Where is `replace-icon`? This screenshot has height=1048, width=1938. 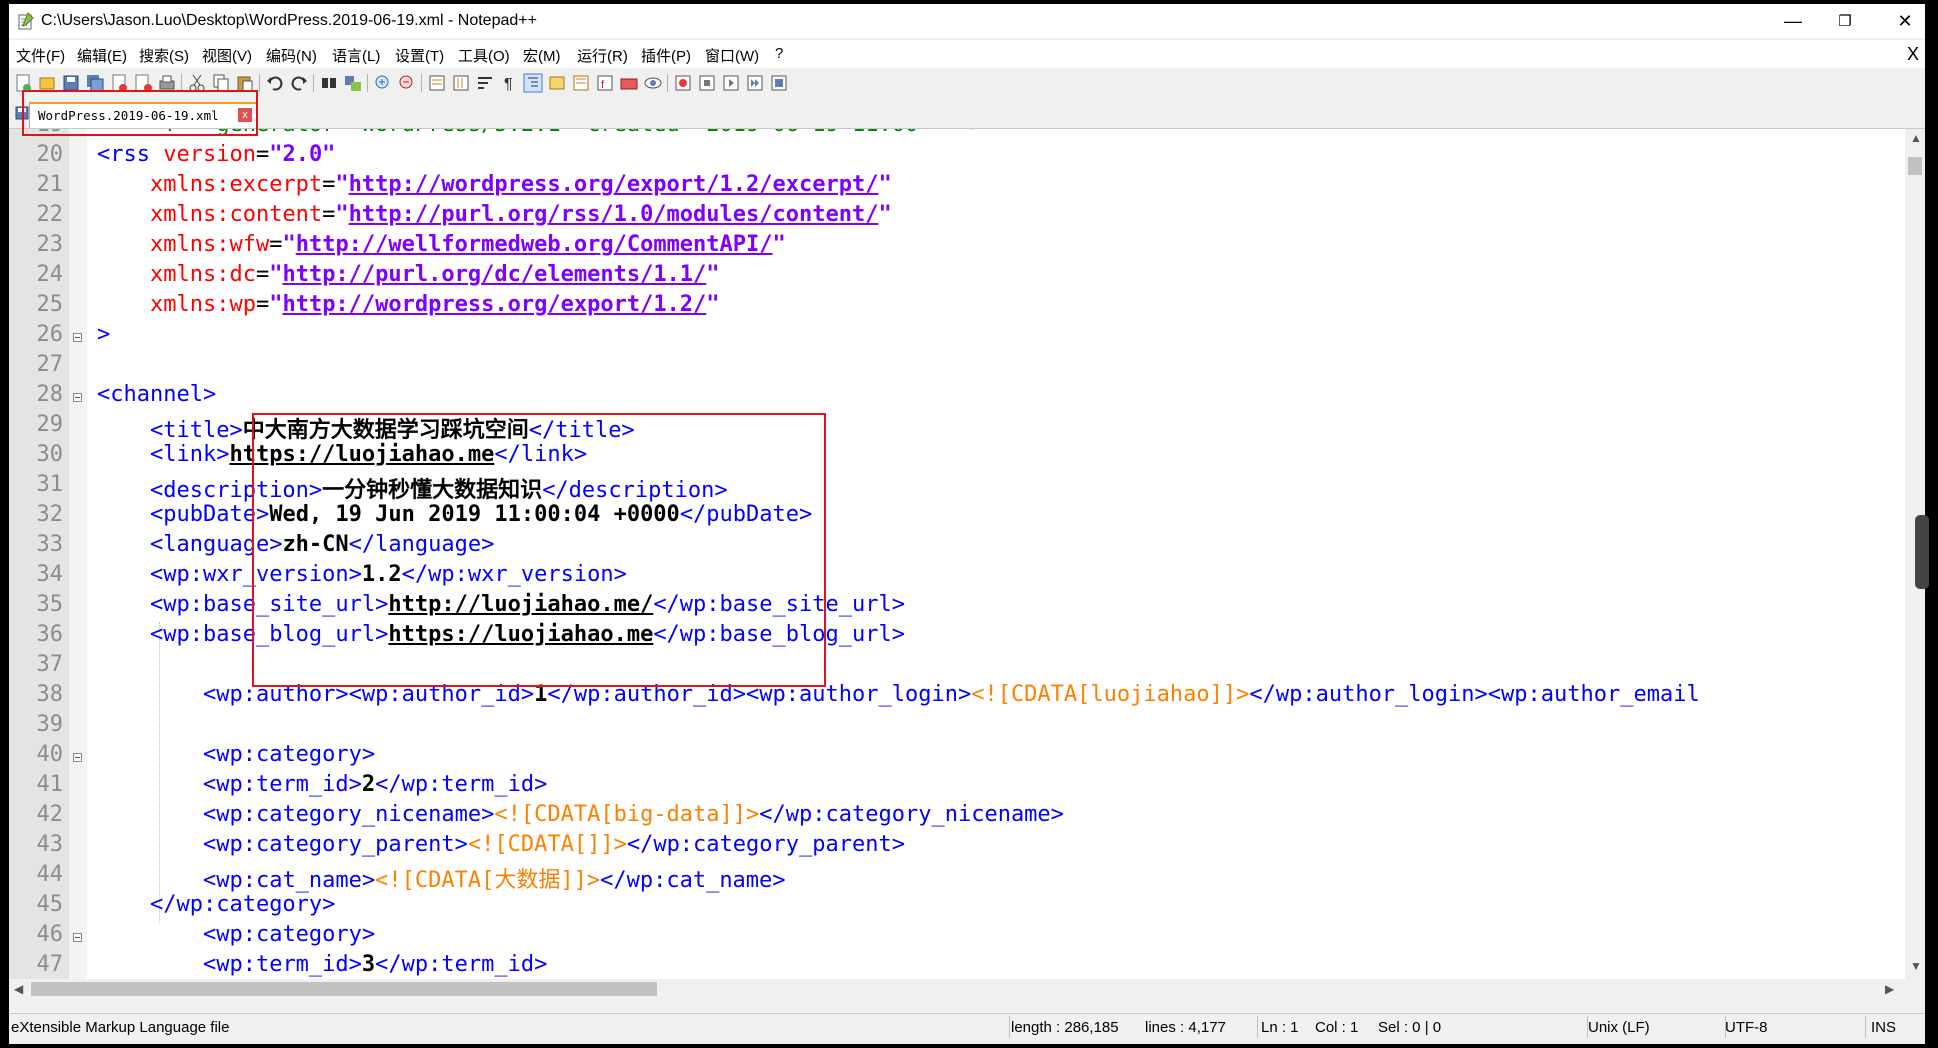
replace-icon is located at coordinates (353, 83).